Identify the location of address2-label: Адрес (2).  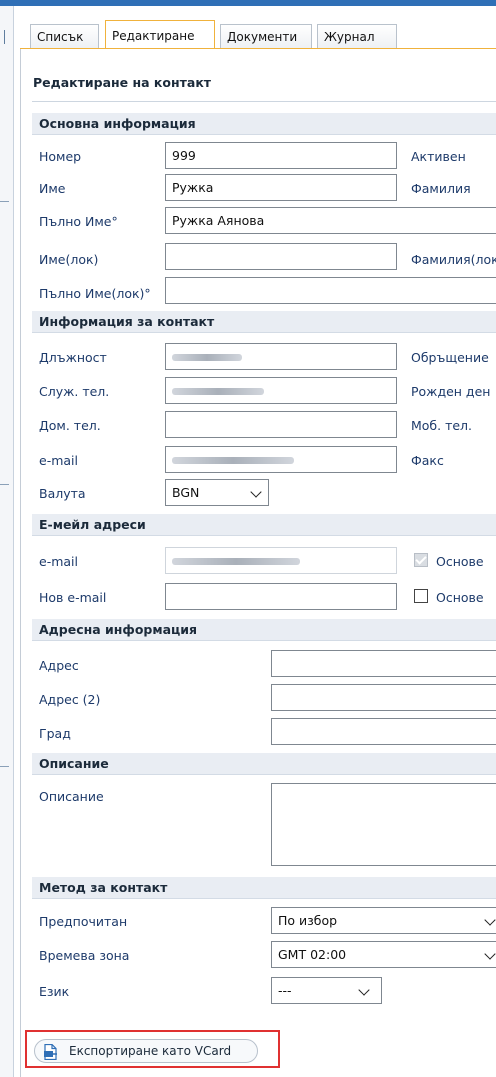
(70, 699).